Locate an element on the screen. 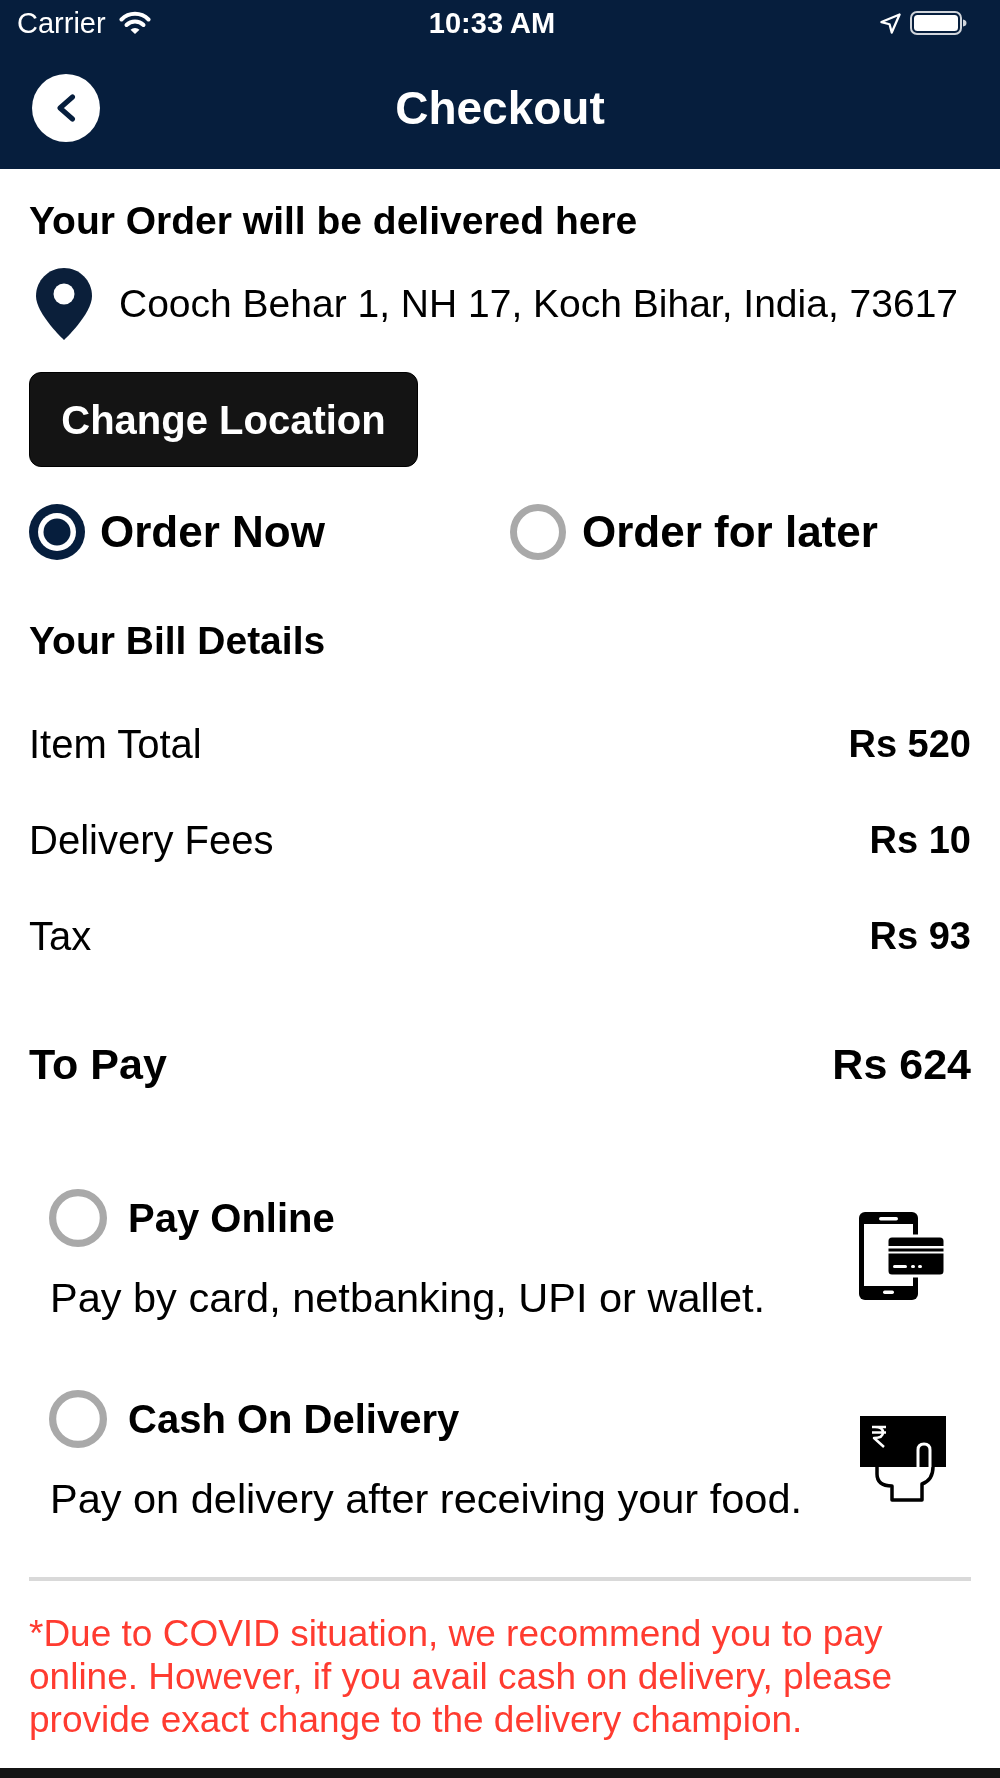 This screenshot has width=1000, height=1778. chevron-left-icon is located at coordinates (66, 107).